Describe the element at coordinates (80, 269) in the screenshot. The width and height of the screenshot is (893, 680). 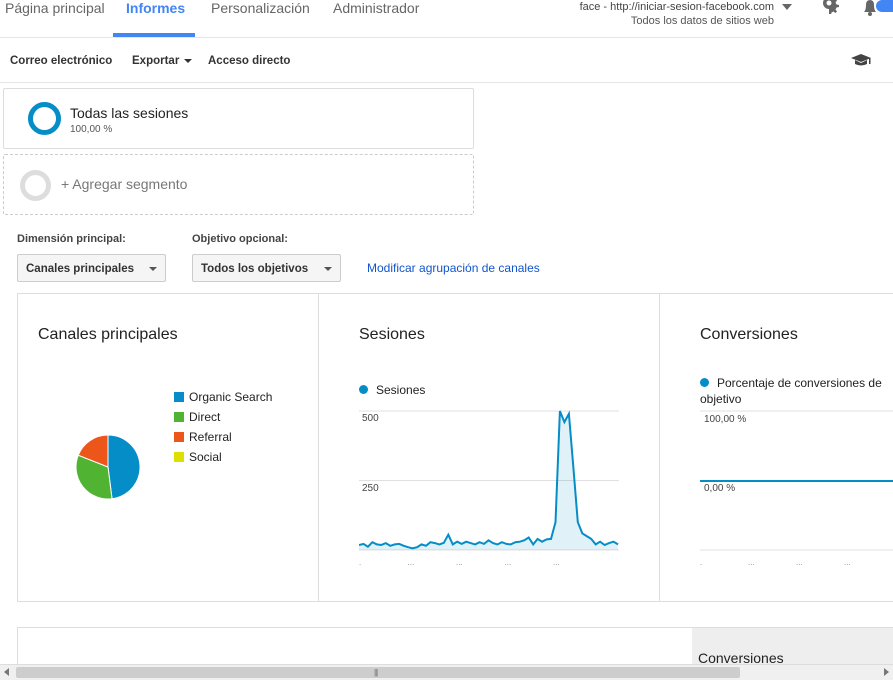
I see `primary-dimension-value: Canales principales` at that location.